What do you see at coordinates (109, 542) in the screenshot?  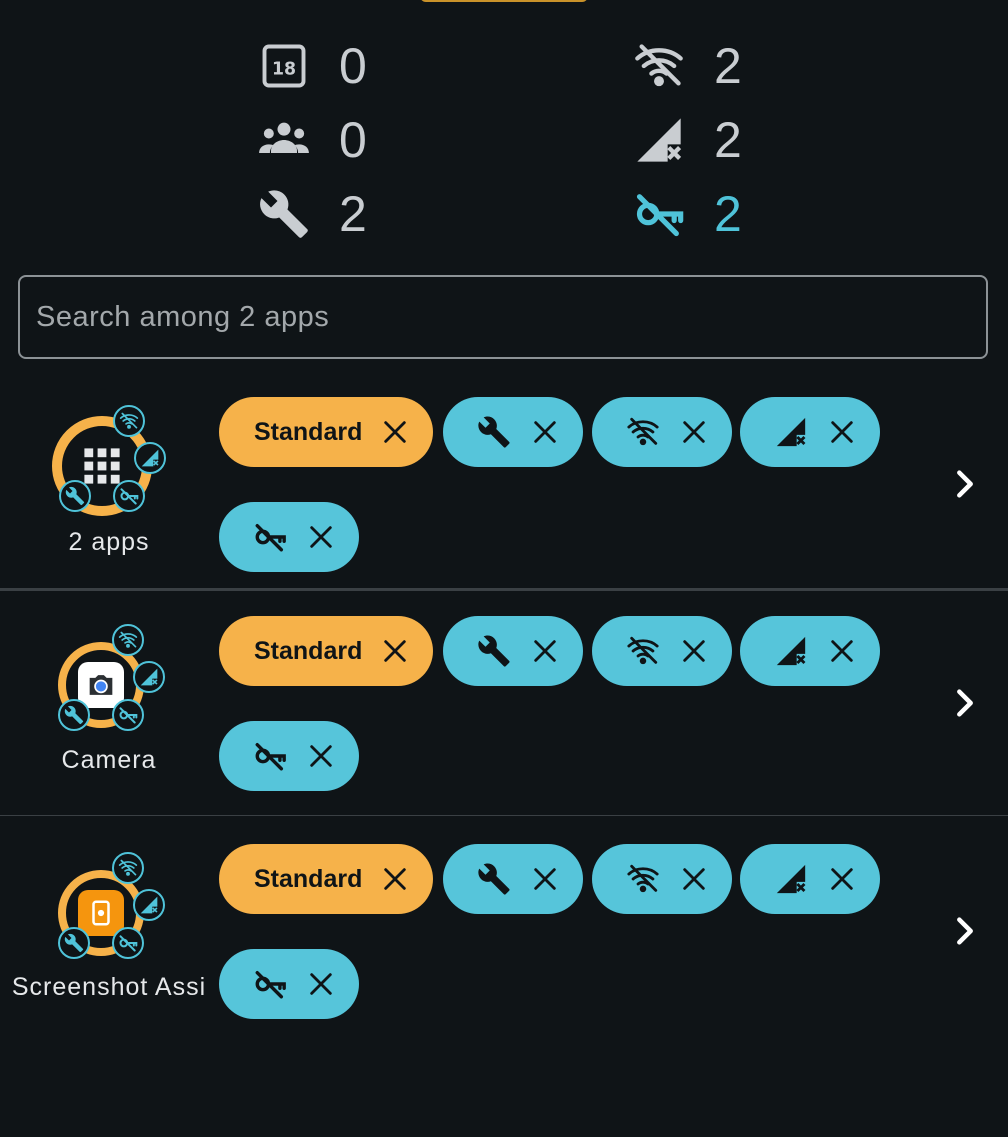 I see `app-name: 2 apps` at bounding box center [109, 542].